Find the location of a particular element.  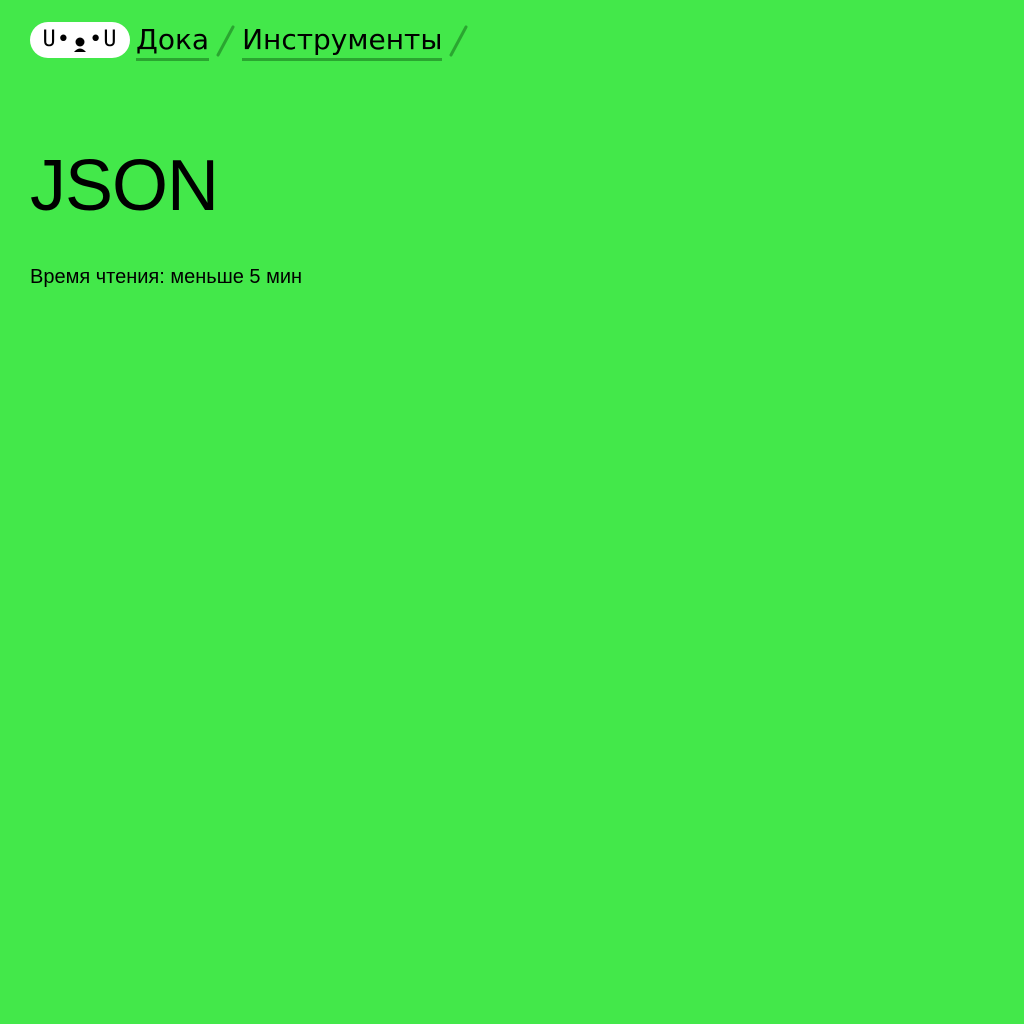

logo-nose-icon is located at coordinates (80, 41).